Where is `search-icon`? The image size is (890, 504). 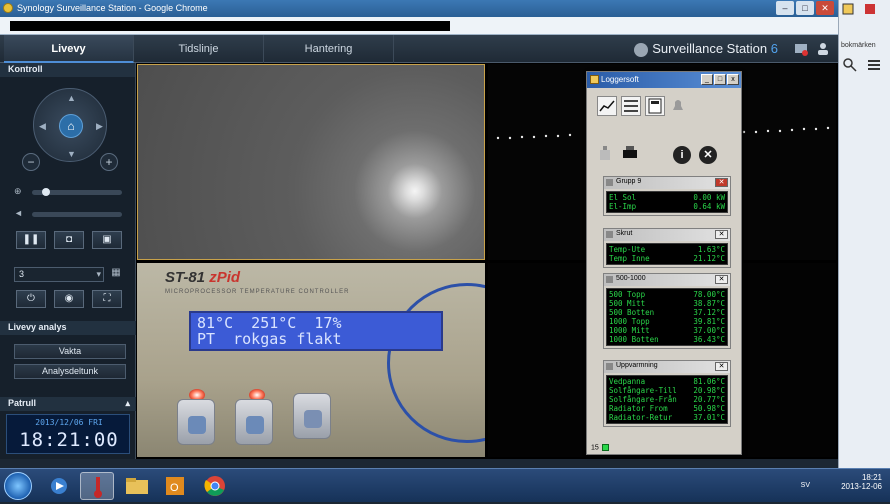
search-icon is located at coordinates (850, 66).